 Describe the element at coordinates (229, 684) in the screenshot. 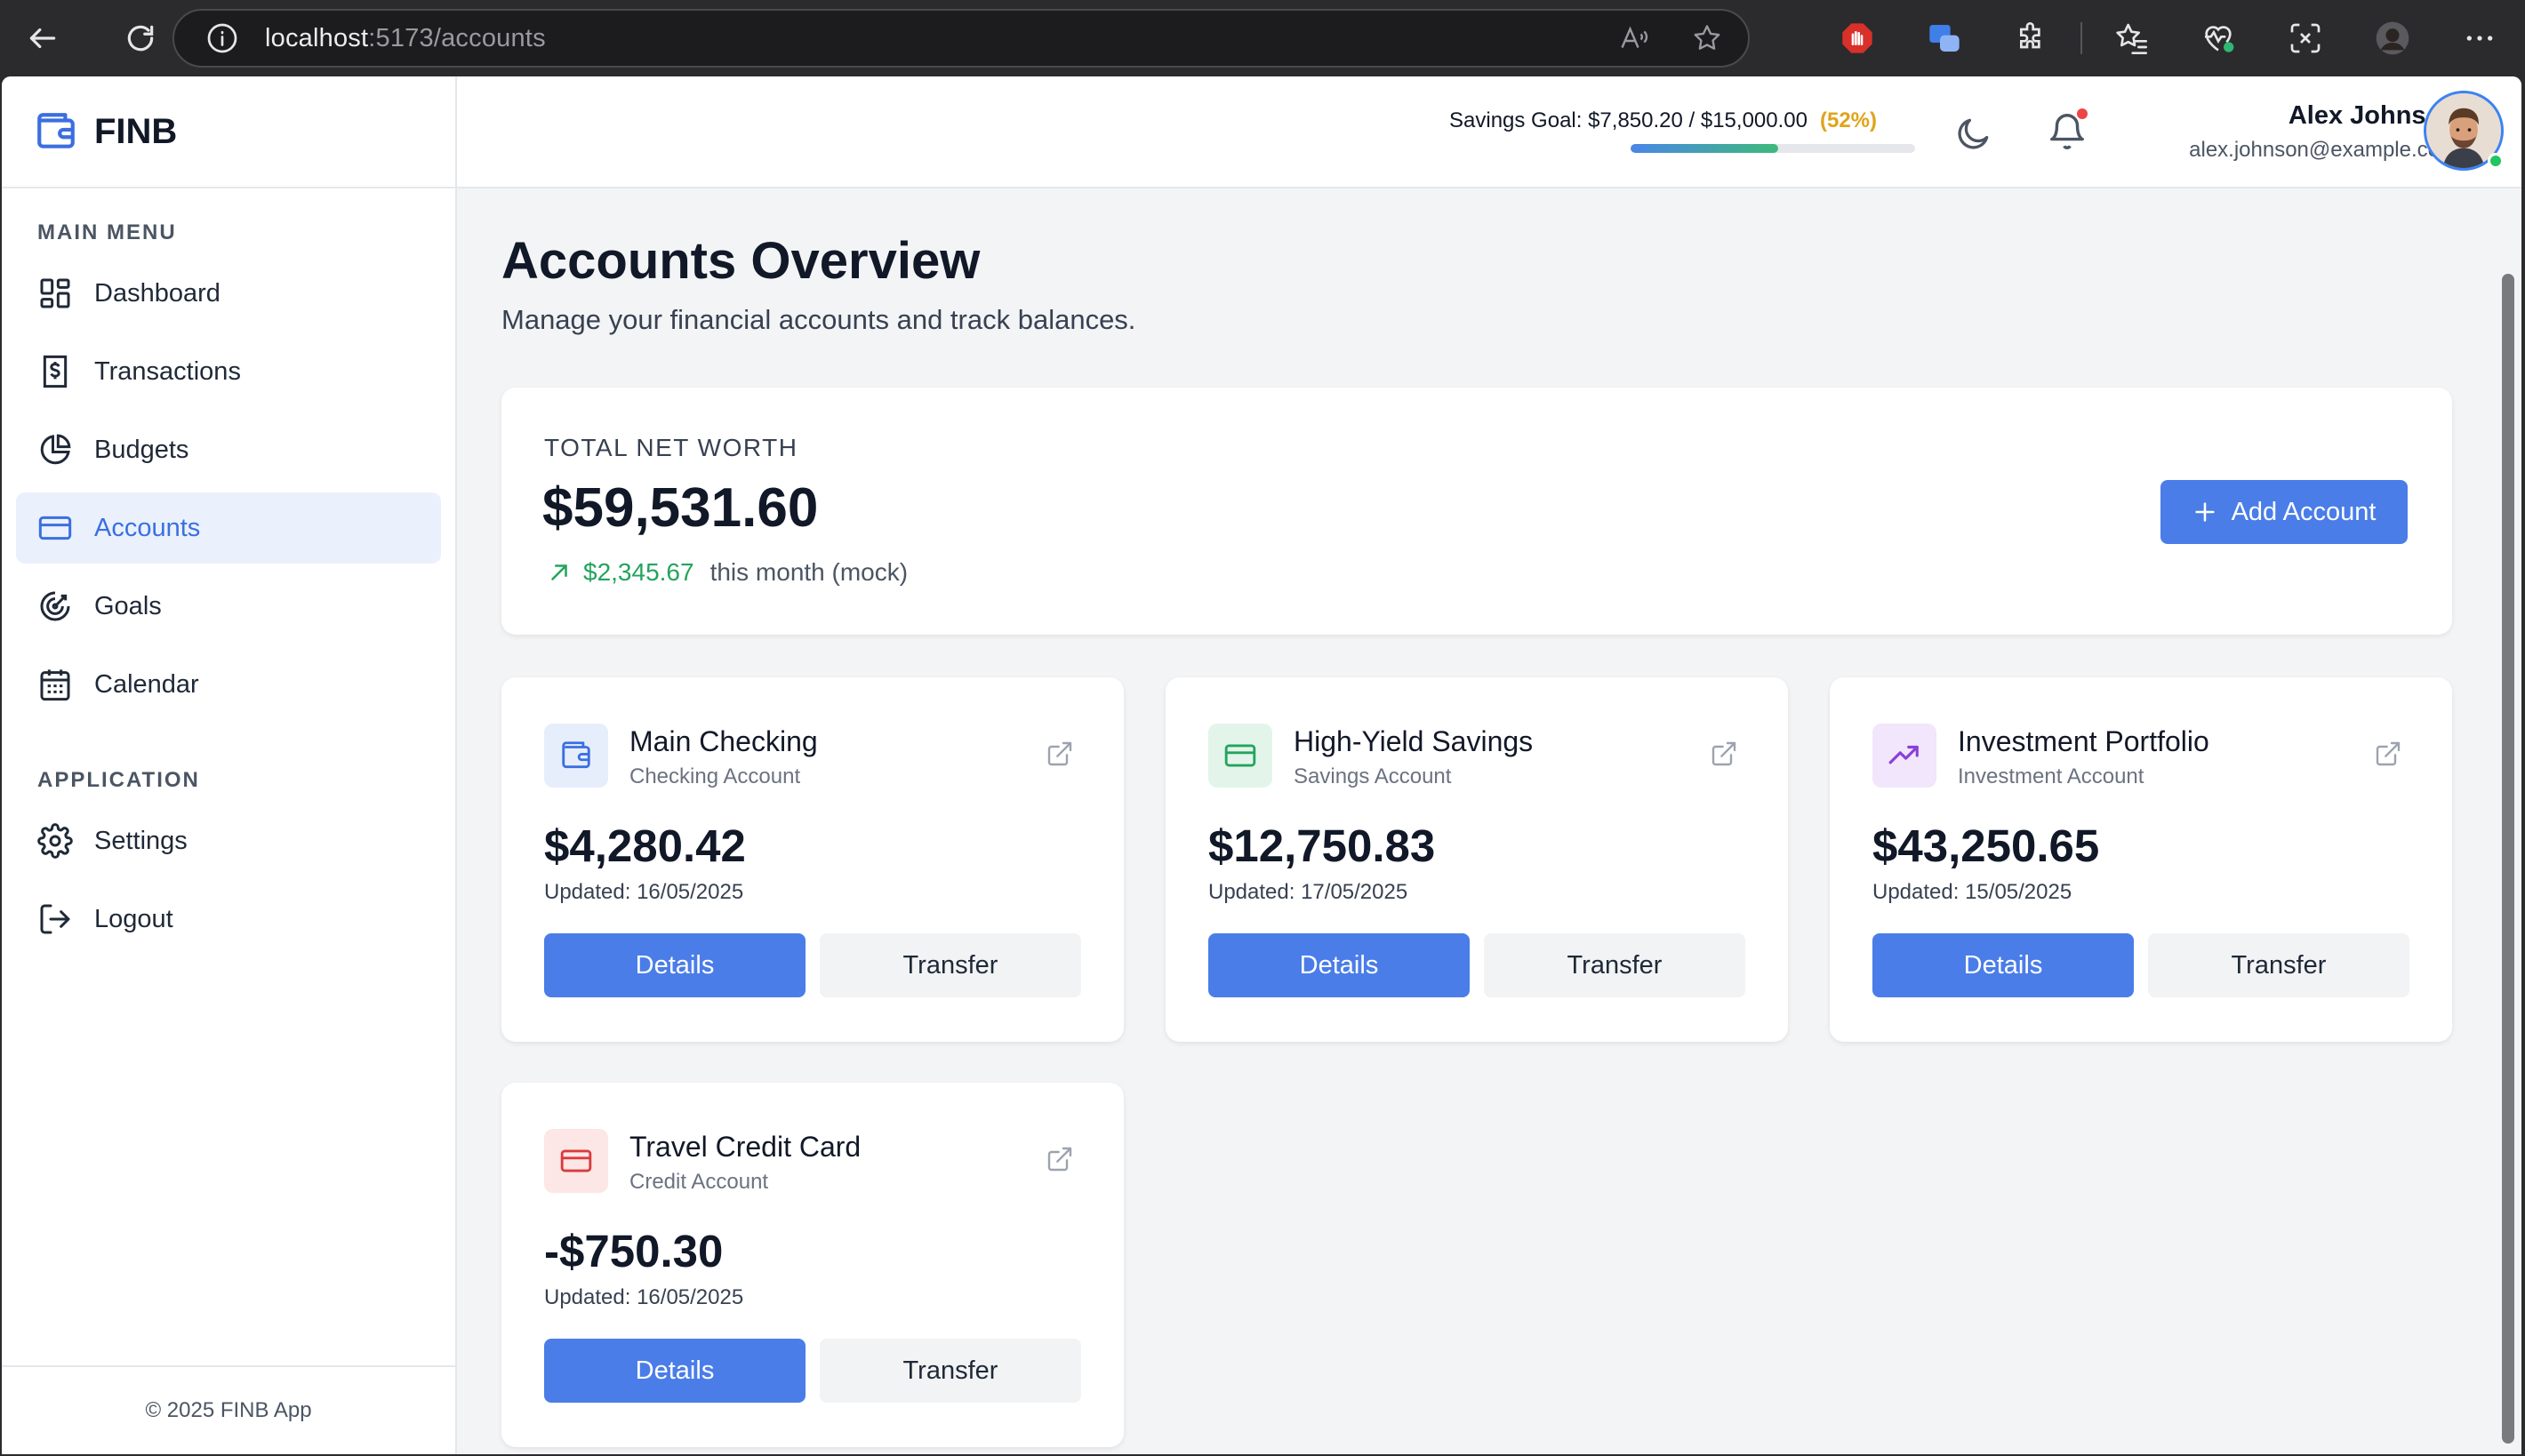

I see `sidebar-item-calendar: Calendar` at that location.